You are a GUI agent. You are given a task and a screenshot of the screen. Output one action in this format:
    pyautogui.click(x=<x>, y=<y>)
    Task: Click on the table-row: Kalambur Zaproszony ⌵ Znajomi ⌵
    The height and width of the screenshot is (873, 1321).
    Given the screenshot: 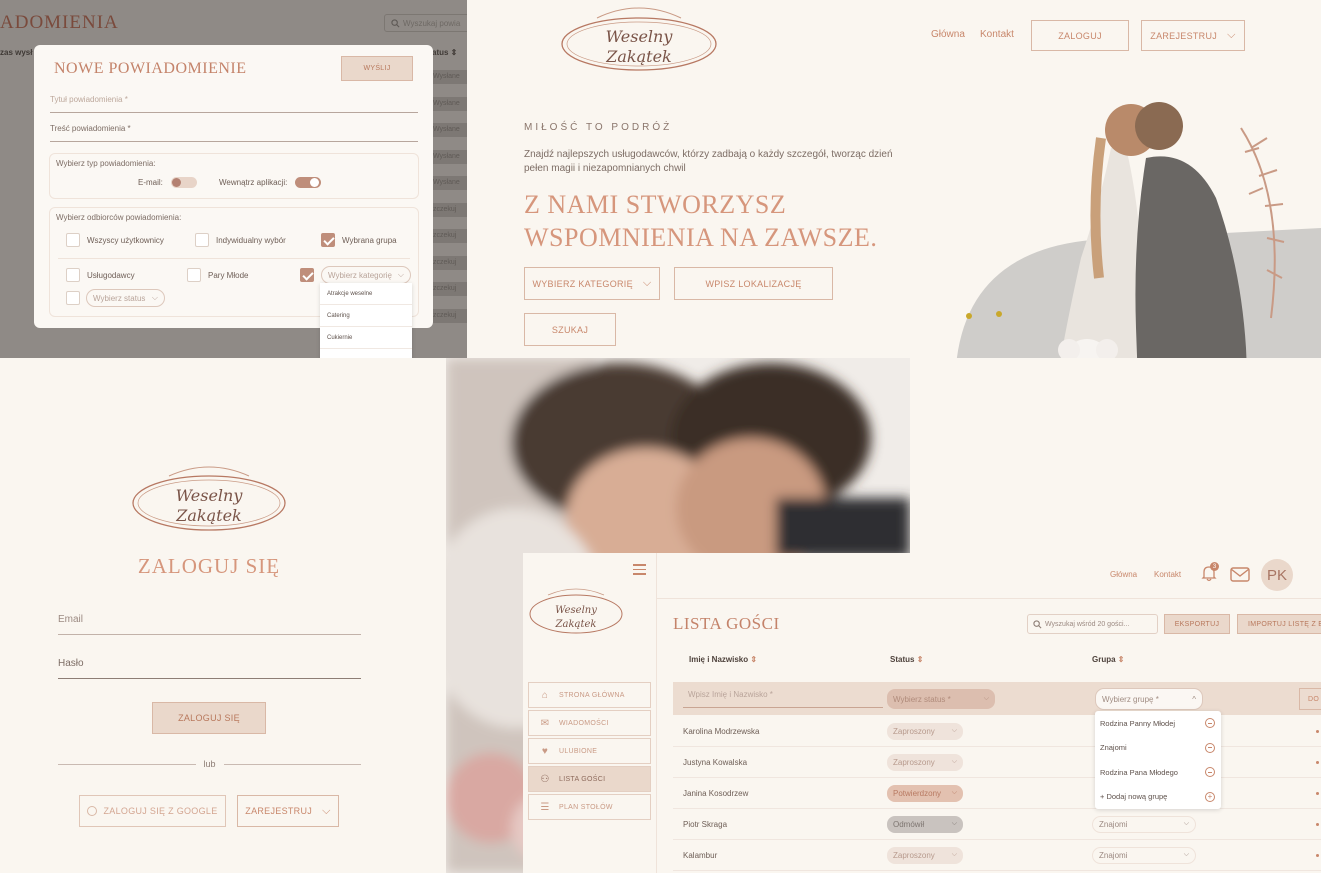 What is the action you would take?
    pyautogui.click(x=997, y=855)
    